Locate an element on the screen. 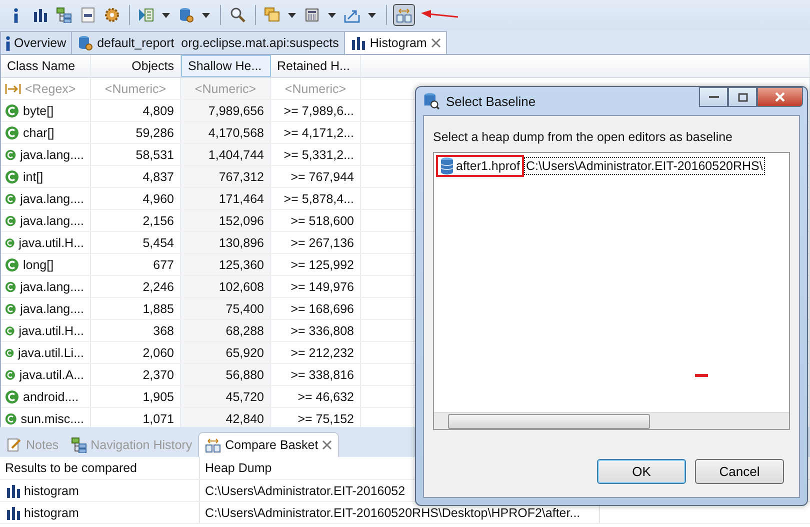 This screenshot has height=527, width=810. tab-label: Compare Basket is located at coordinates (271, 445).